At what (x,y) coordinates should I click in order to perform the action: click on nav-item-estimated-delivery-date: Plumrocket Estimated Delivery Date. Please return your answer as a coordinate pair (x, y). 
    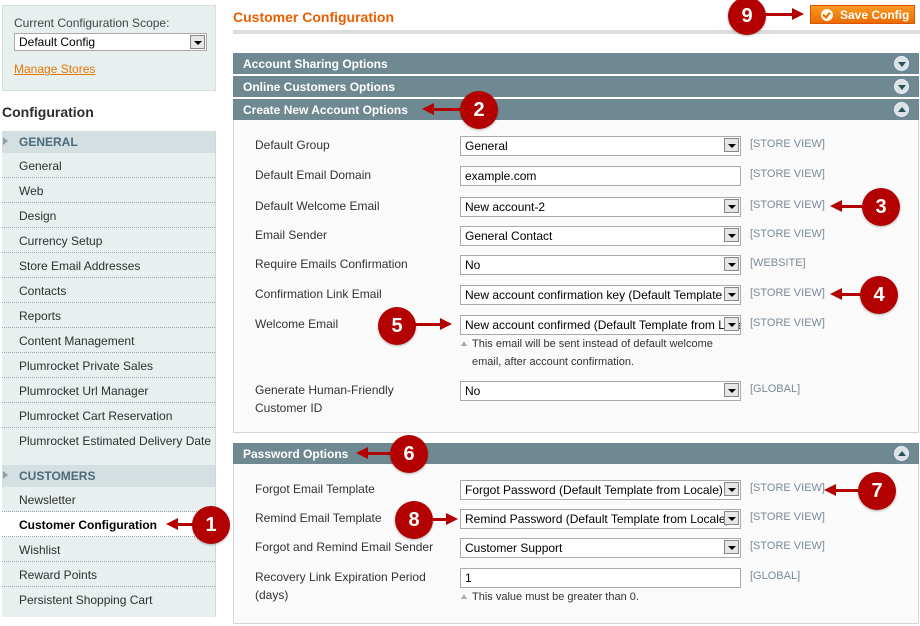
    Looking at the image, I should click on (108, 440).